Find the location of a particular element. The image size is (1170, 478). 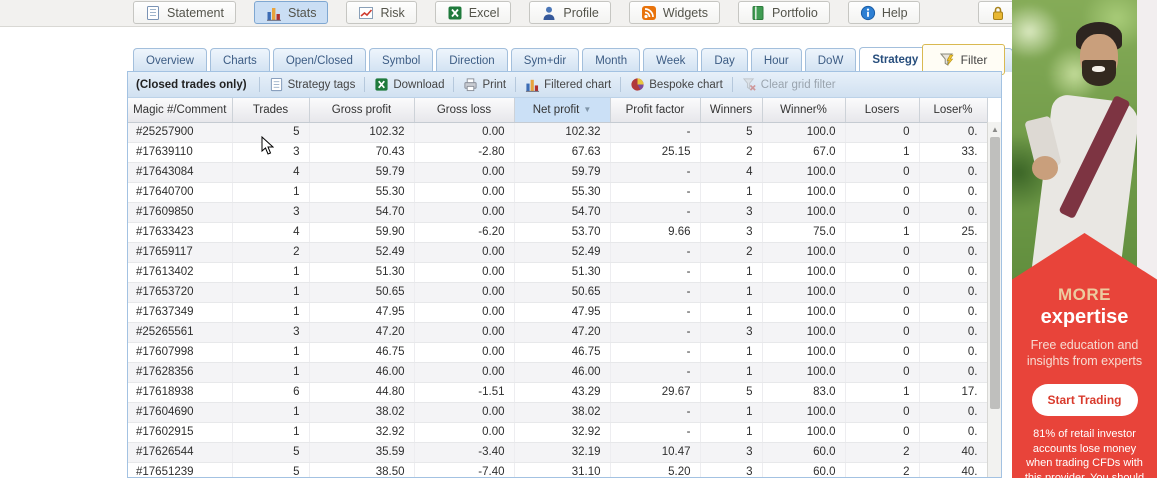

profile-button: Profile is located at coordinates (570, 12).